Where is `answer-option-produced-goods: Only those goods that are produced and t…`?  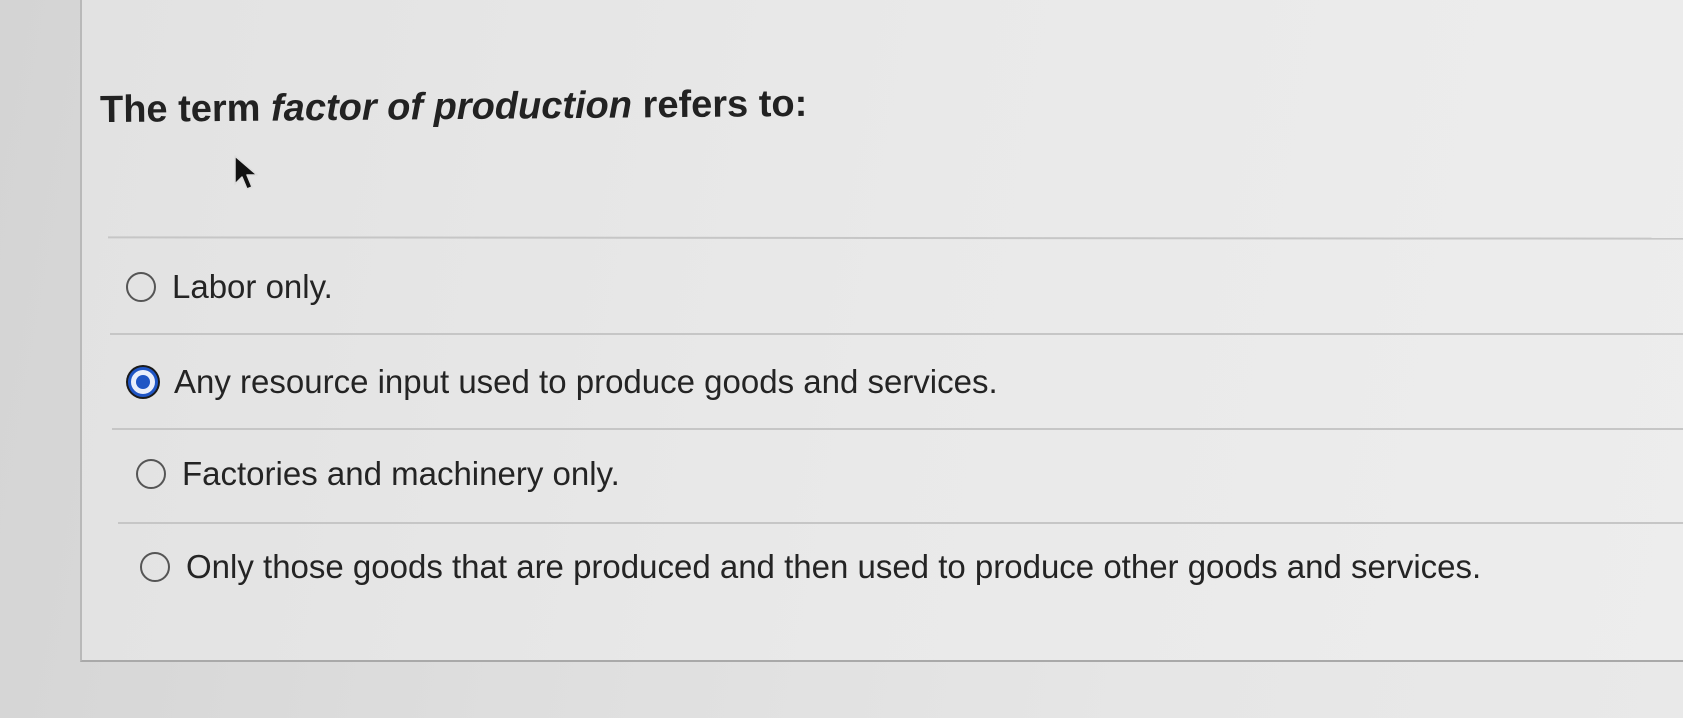
answer-option-produced-goods: Only those goods that are produced and t… is located at coordinates (810, 567).